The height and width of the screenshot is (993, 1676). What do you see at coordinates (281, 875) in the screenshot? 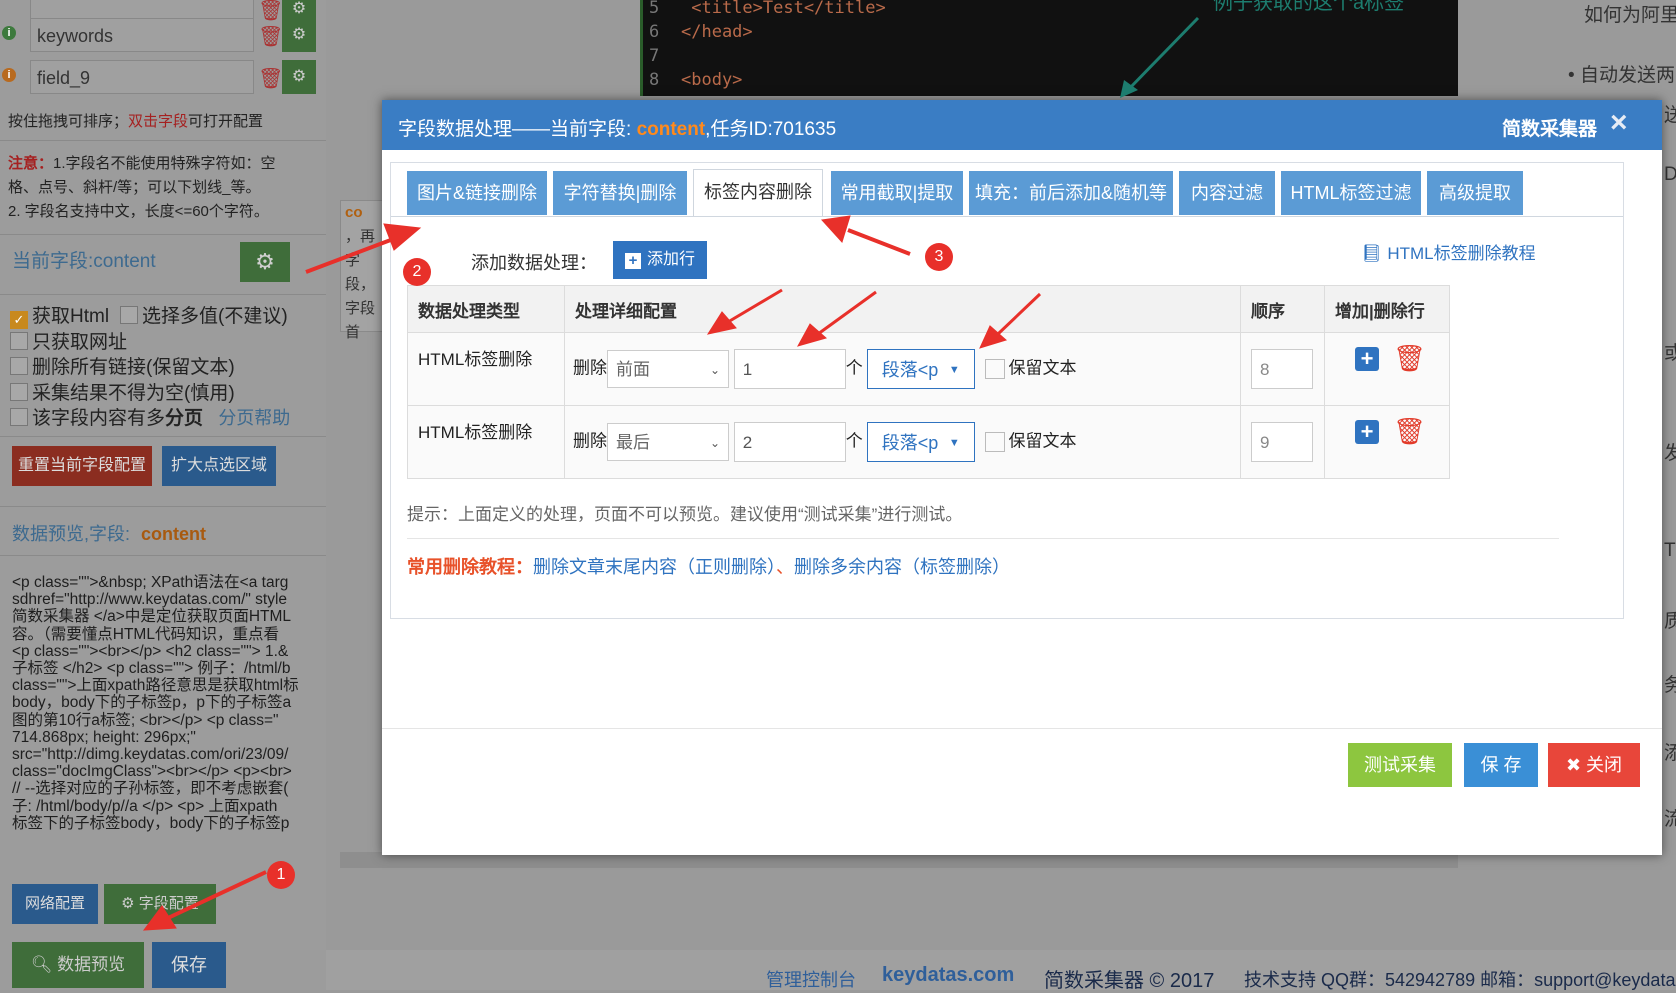
I see `annotation-badge: 1` at bounding box center [281, 875].